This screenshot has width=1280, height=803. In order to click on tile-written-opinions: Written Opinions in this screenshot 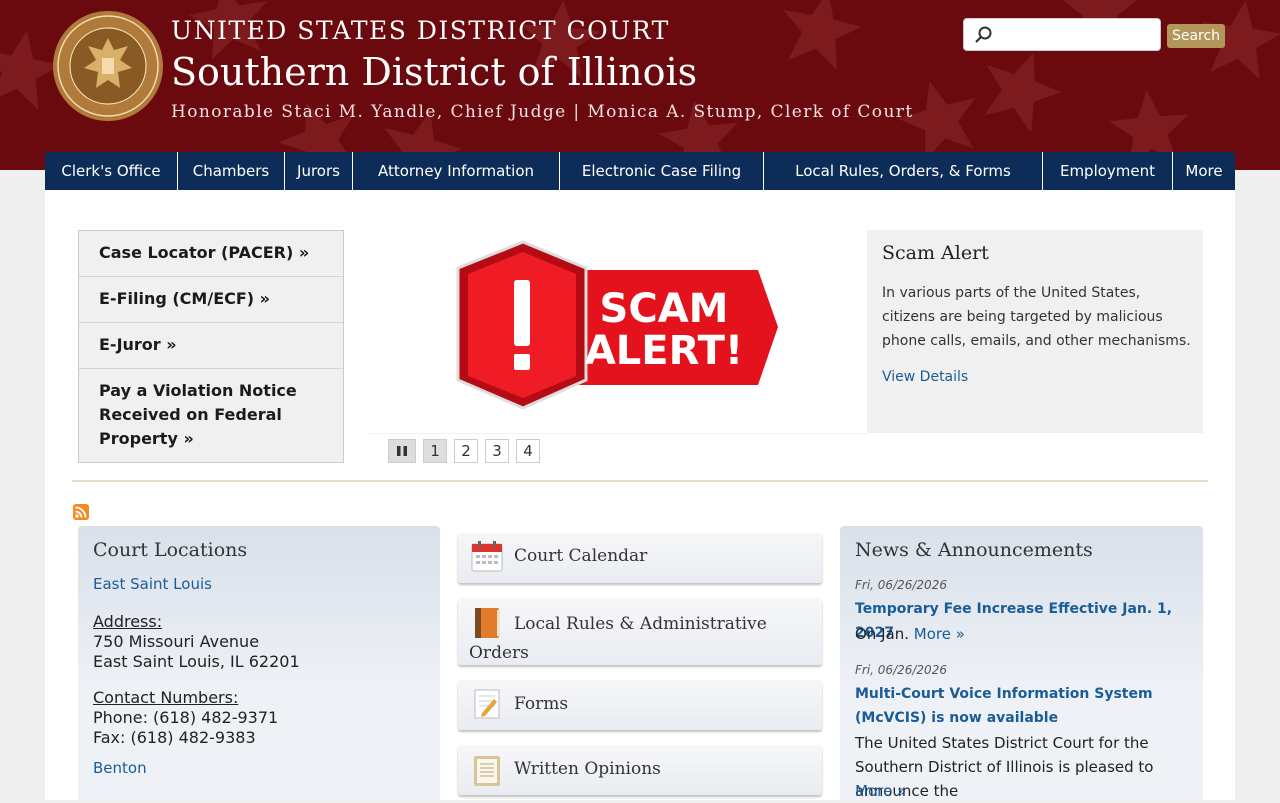, I will do `click(640, 770)`.